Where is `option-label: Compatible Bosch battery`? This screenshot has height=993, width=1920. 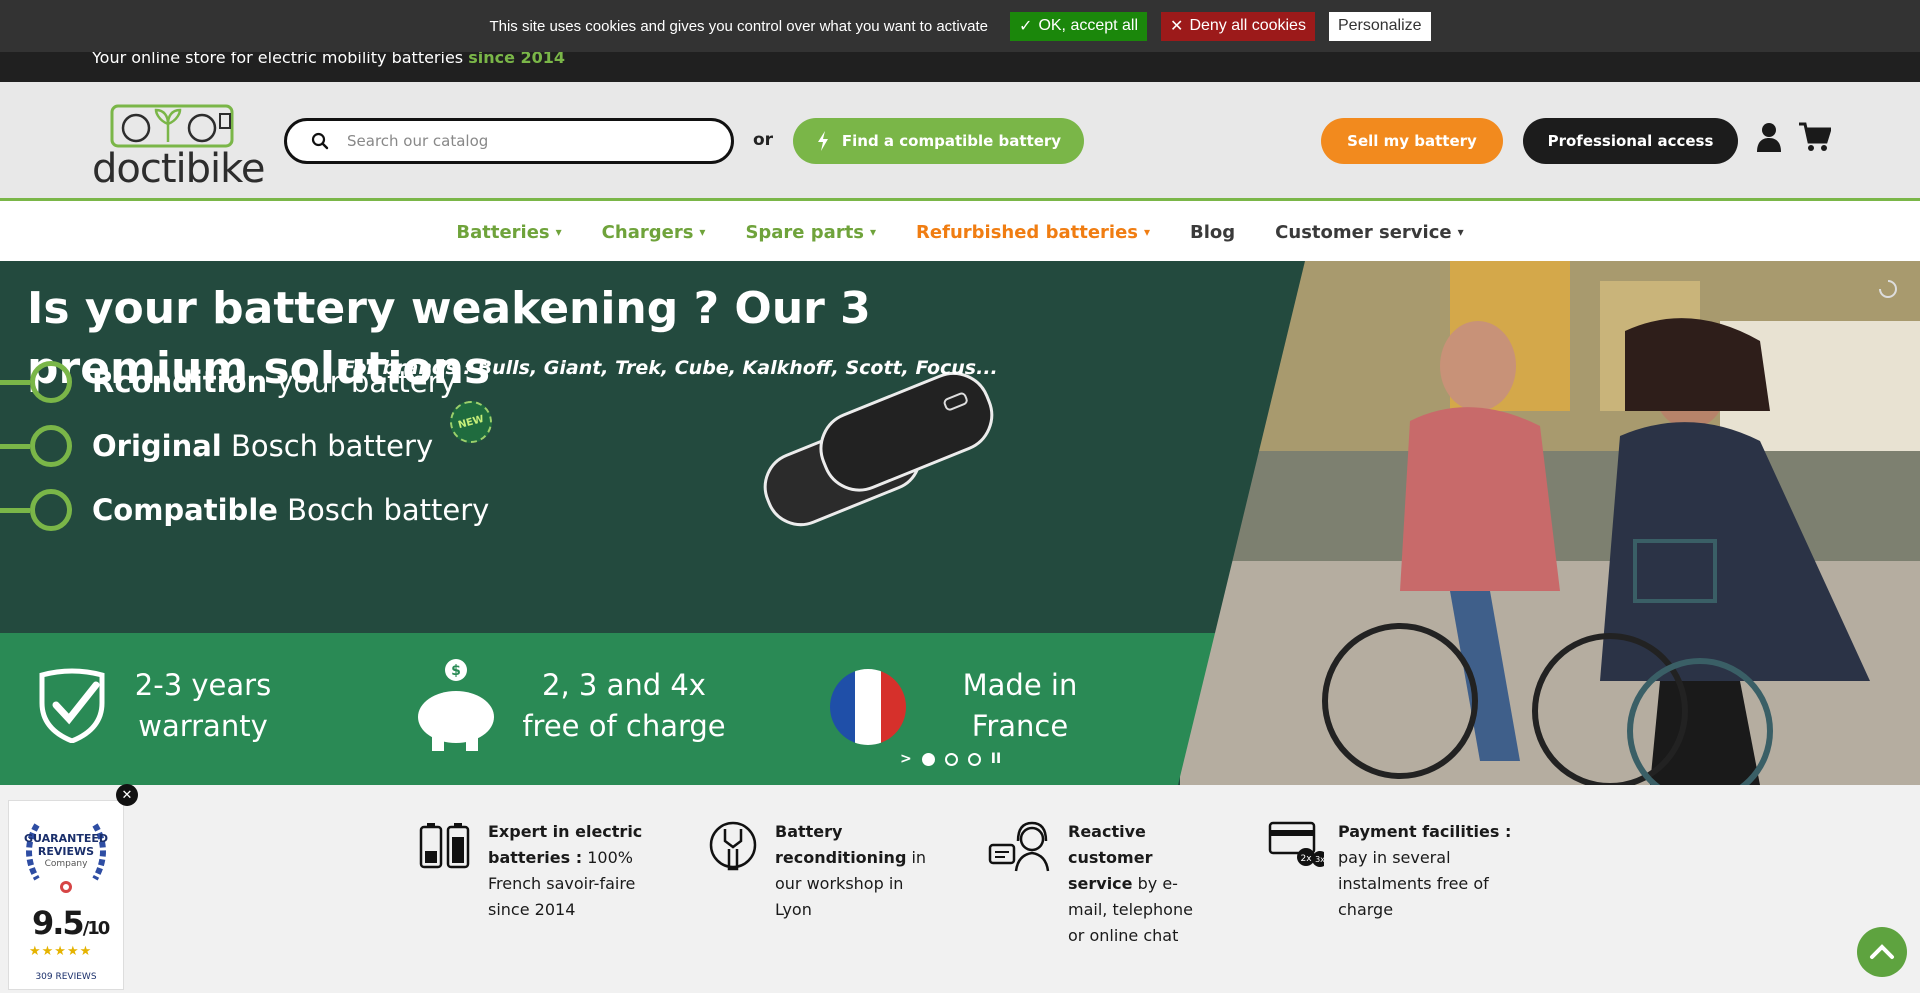
option-label: Compatible Bosch battery is located at coordinates (290, 510).